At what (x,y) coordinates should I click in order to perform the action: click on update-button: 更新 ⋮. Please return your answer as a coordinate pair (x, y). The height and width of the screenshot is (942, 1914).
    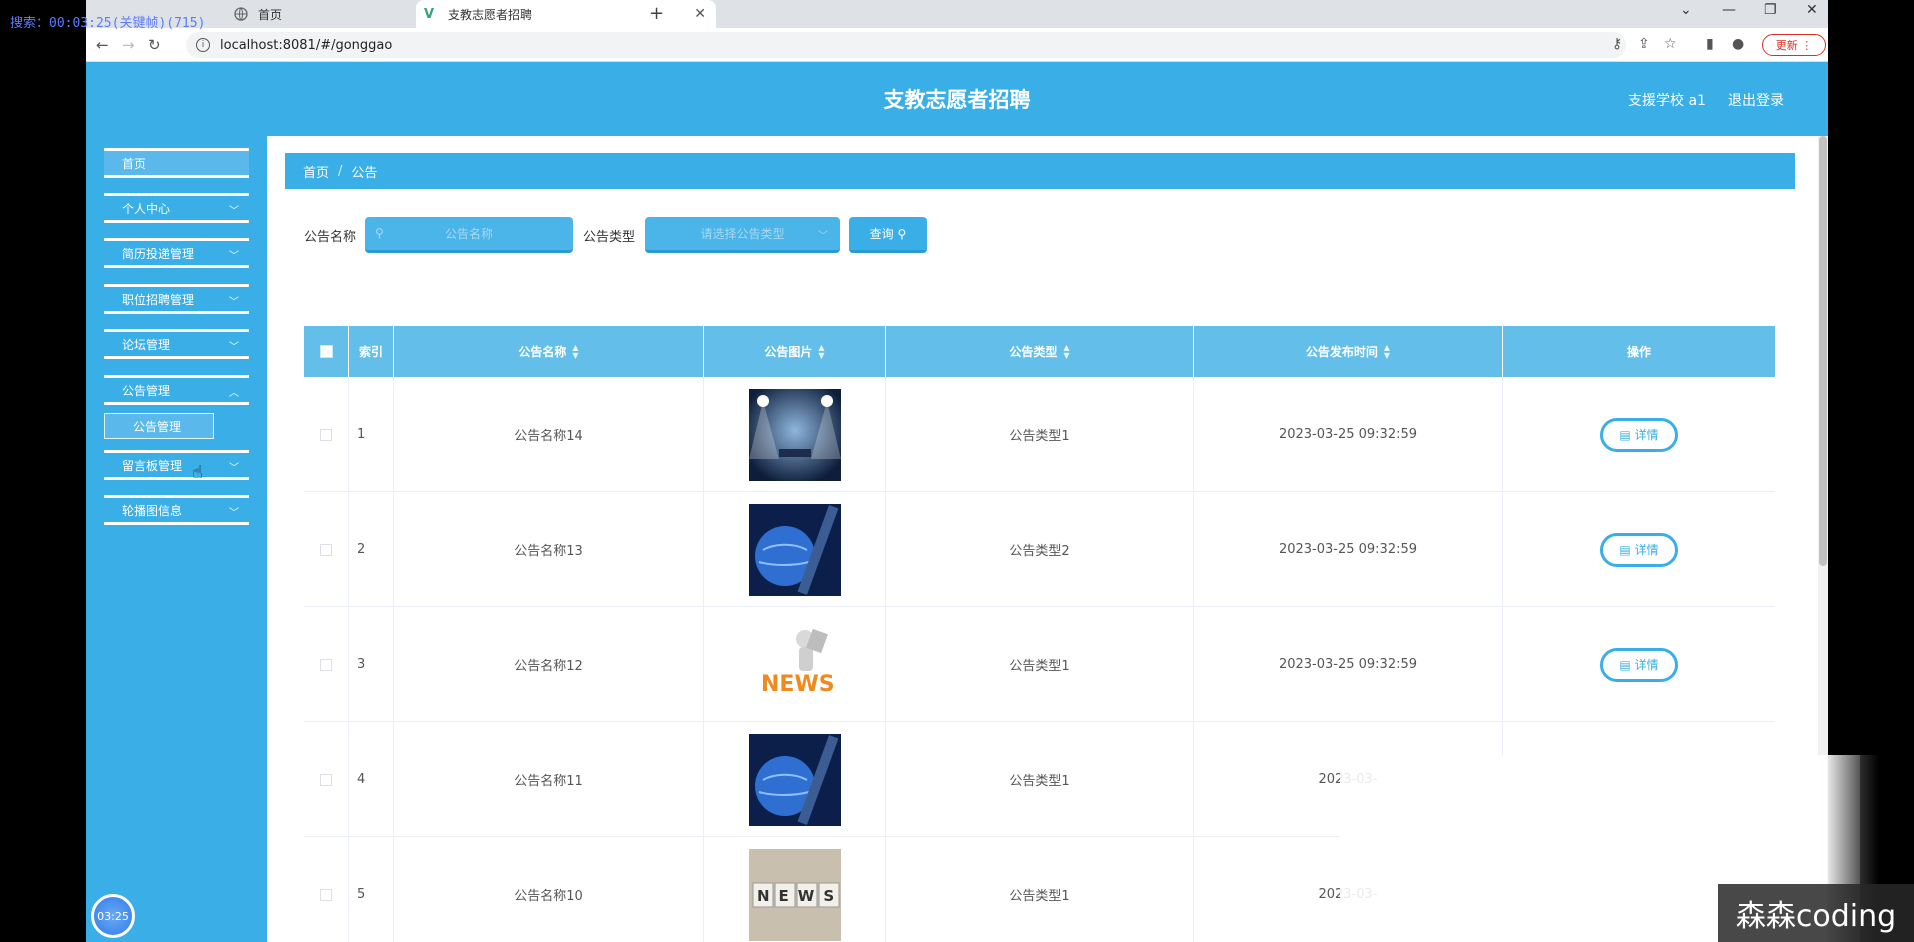
    Looking at the image, I should click on (1794, 45).